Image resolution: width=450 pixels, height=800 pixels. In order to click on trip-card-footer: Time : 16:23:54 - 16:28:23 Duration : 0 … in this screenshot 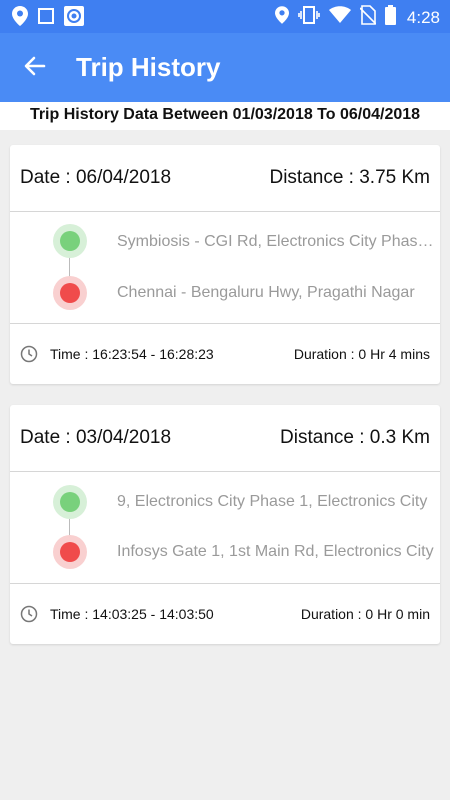, I will do `click(225, 354)`.